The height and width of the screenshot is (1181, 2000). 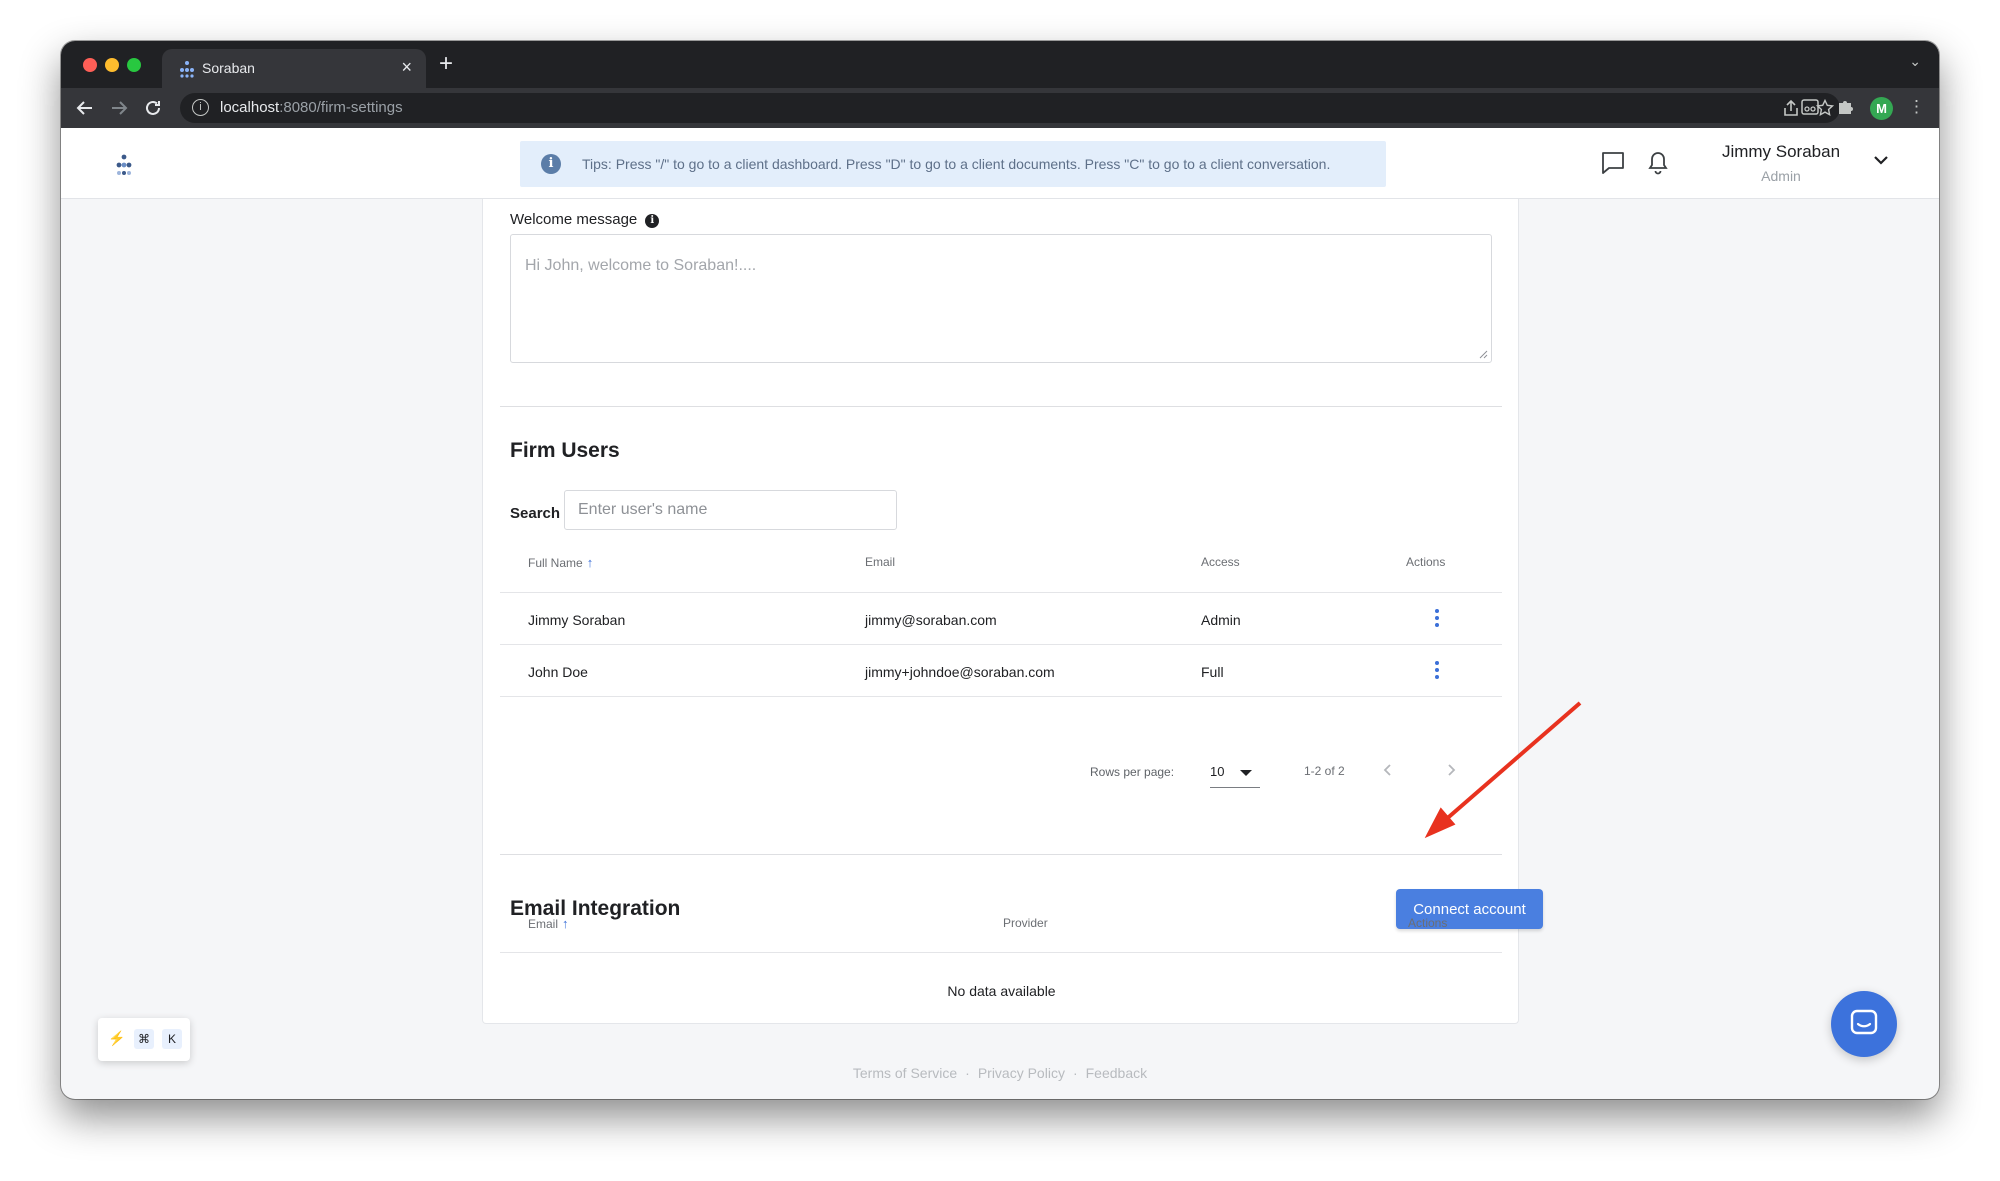 What do you see at coordinates (294, 68) in the screenshot?
I see `browser-tab: Soraban ×` at bounding box center [294, 68].